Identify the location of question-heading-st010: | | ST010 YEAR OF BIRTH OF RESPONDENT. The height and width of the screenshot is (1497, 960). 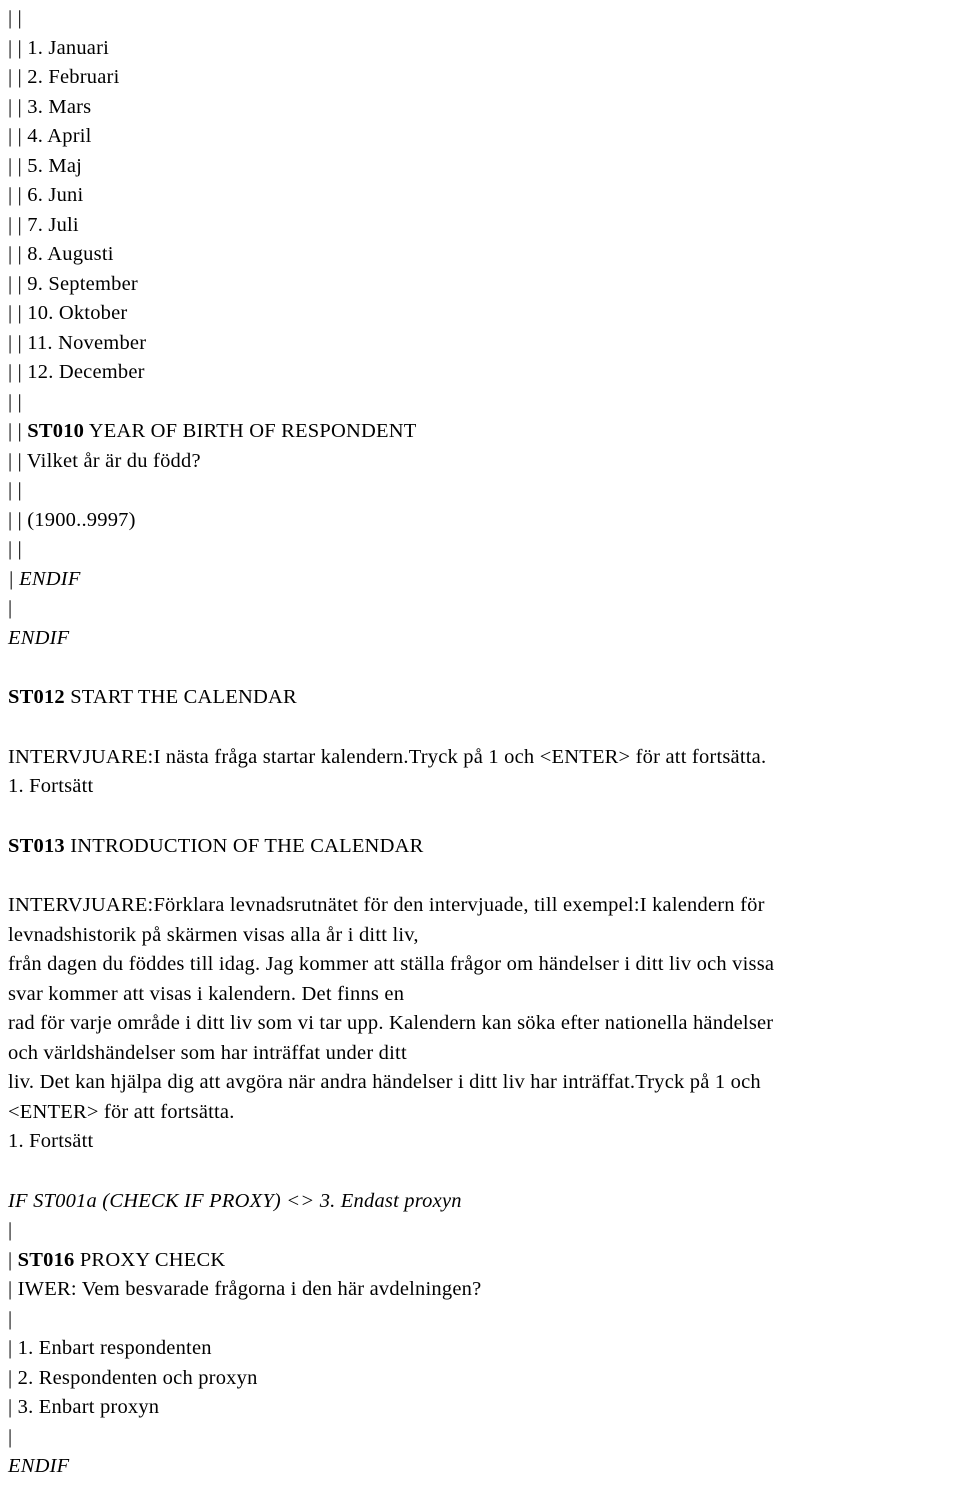
(479, 432).